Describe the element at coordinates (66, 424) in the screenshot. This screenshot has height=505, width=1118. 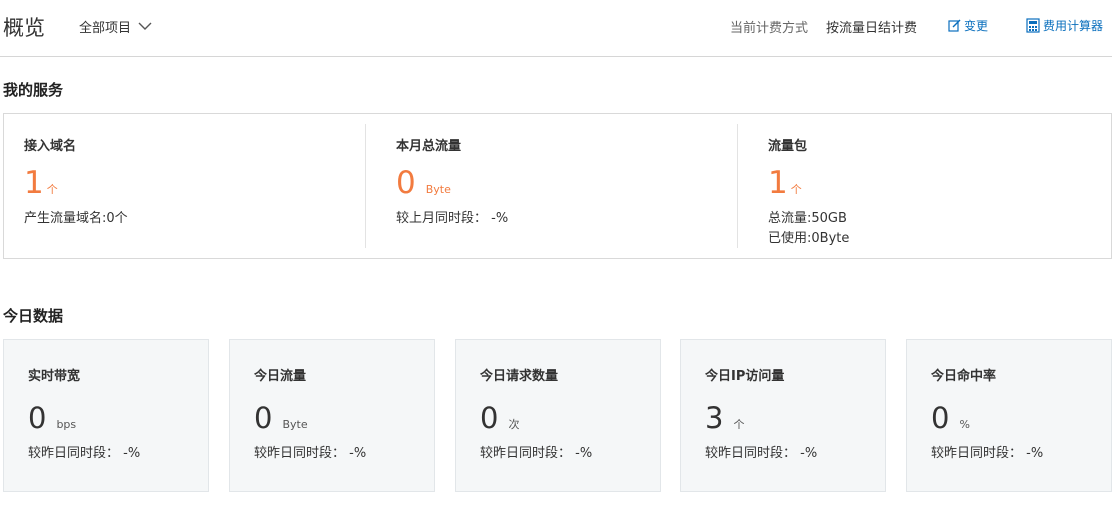
I see `card-unit: bps` at that location.